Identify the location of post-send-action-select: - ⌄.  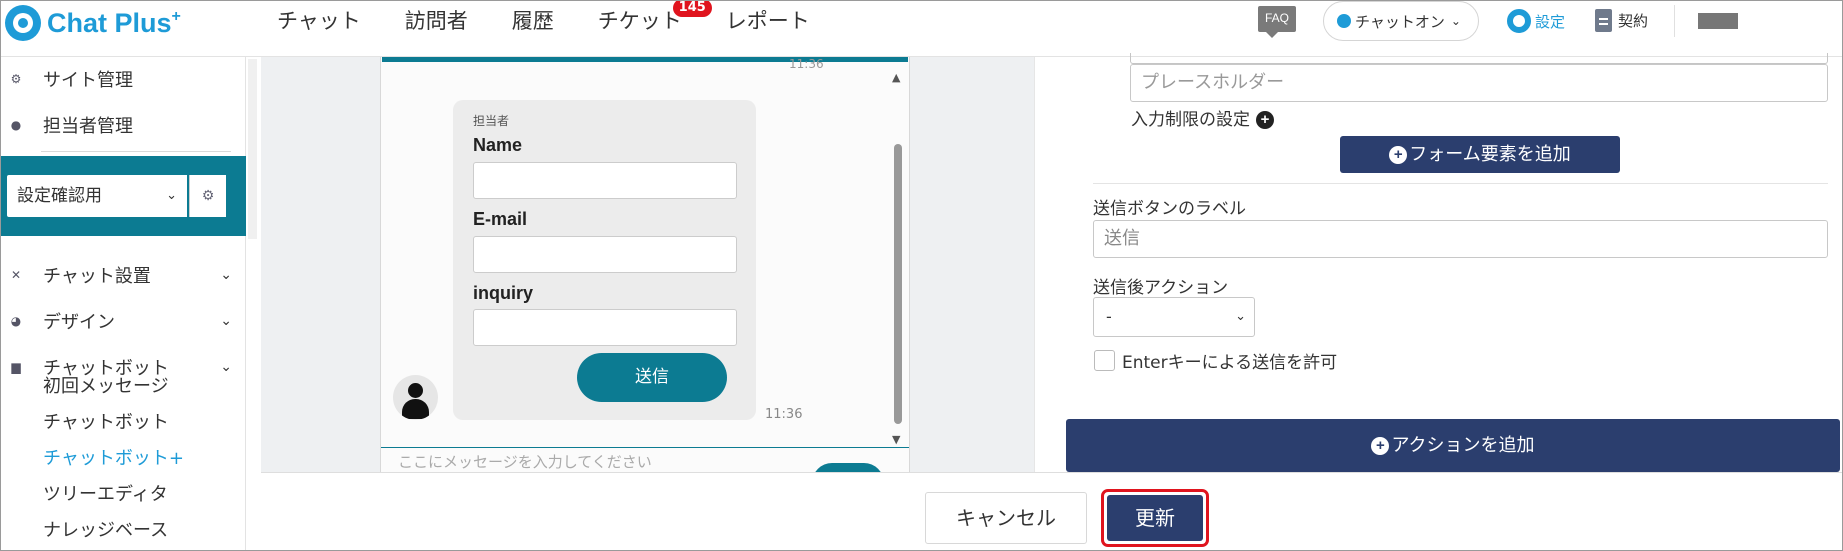
(1174, 317).